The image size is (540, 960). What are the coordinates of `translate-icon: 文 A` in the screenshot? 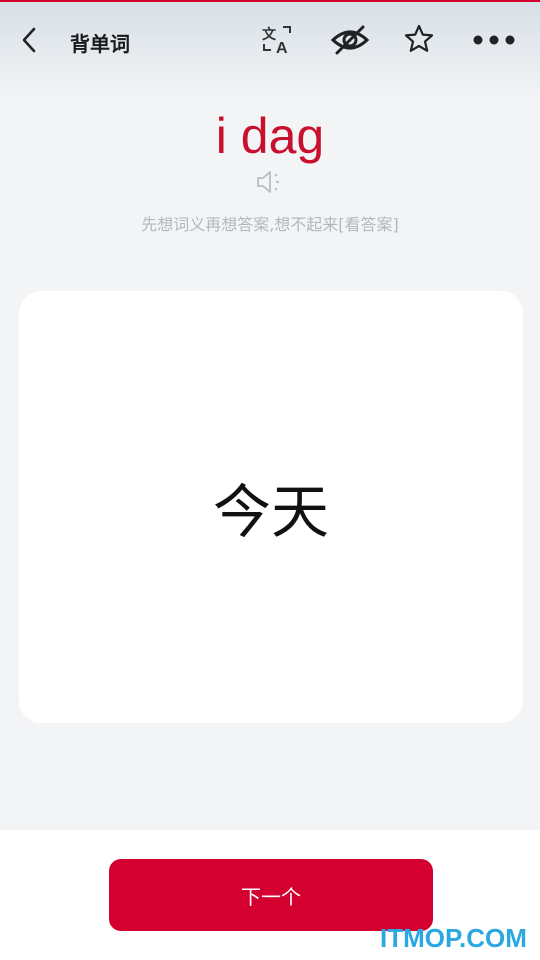 It's located at (276, 41).